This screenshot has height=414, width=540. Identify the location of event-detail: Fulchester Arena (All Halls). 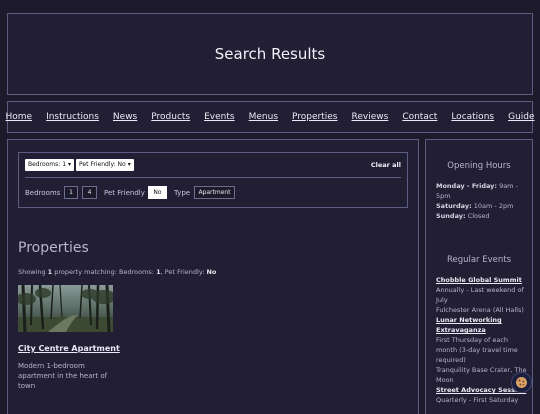
(480, 310).